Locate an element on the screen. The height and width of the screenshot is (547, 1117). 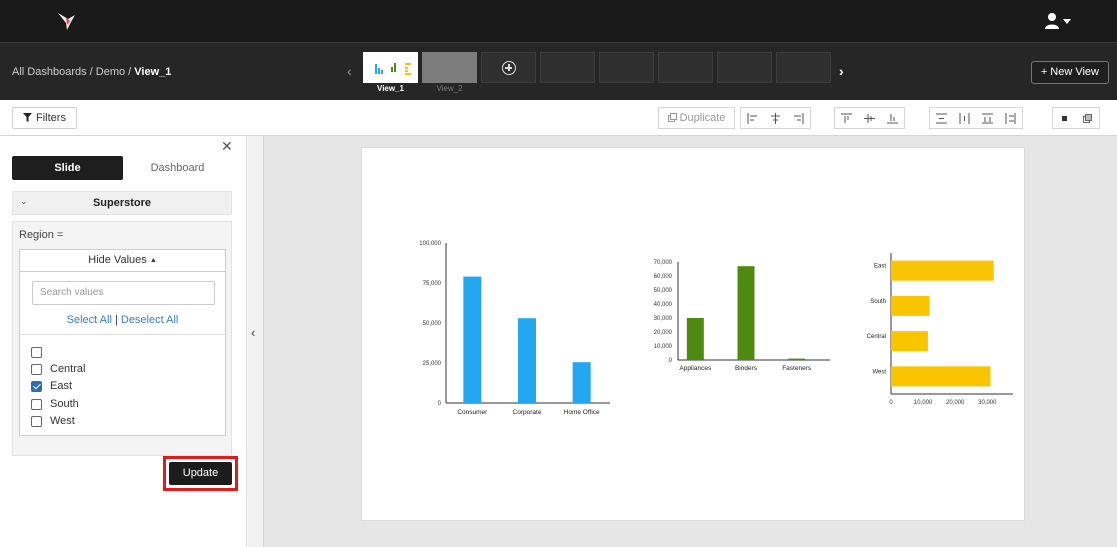
tab-dashboard: Dashboard is located at coordinates (177, 168).